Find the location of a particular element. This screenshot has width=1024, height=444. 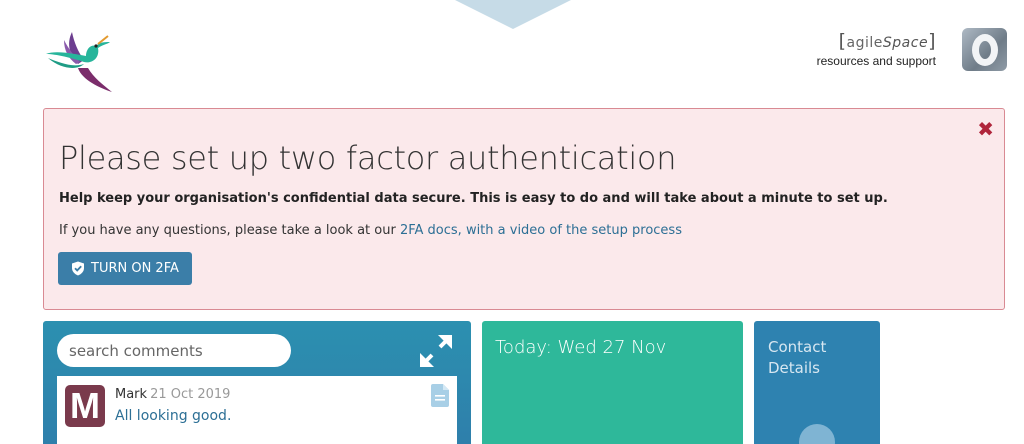

comment-date: 21 Oct 2019 is located at coordinates (190, 394).